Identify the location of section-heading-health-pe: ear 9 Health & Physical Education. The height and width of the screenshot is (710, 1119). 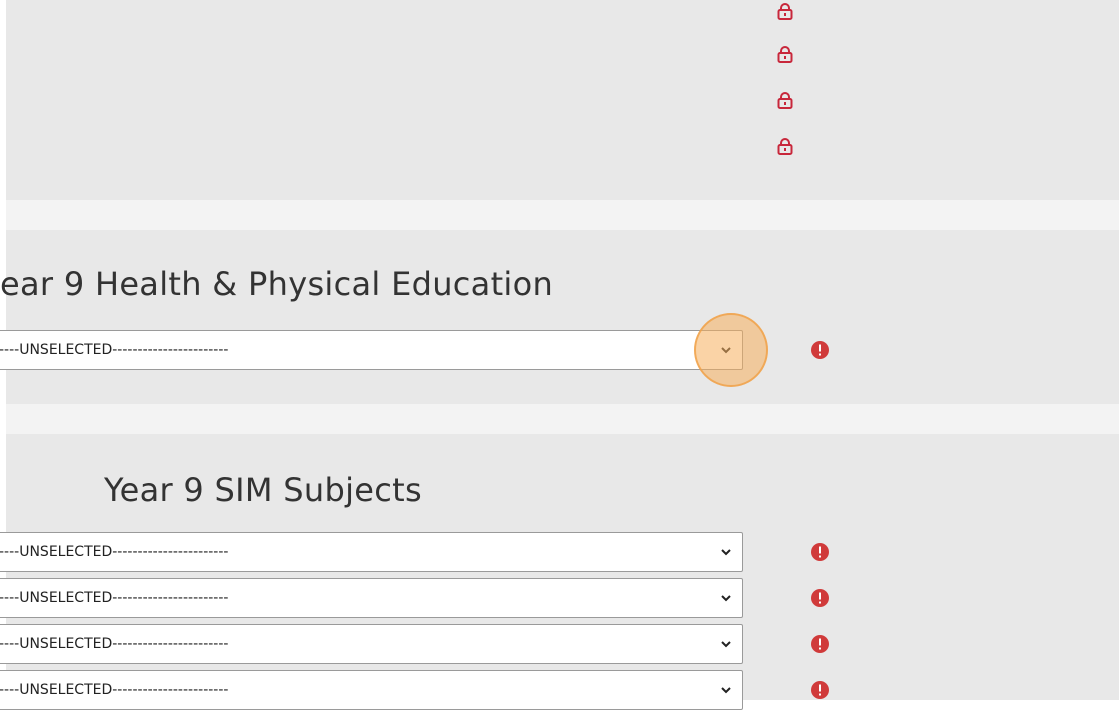
(277, 284).